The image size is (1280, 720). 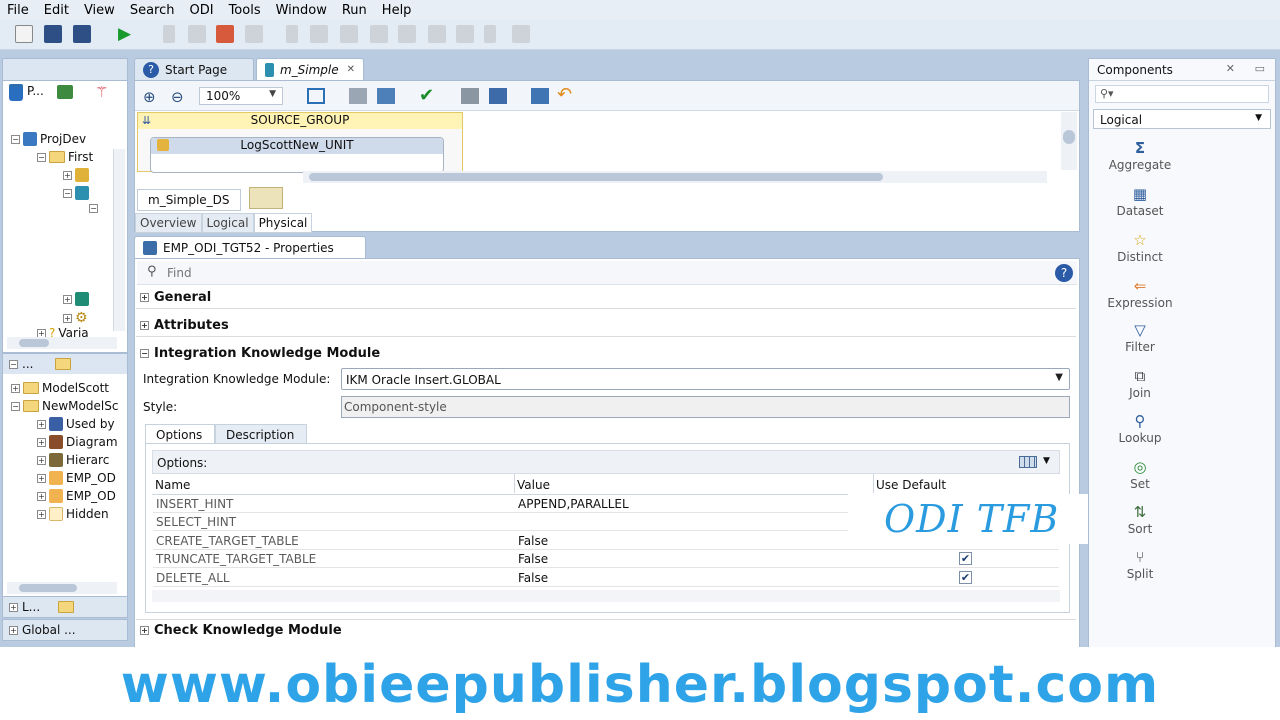 What do you see at coordinates (189, 200) in the screenshot?
I see `tab-deployment-spec: m_Simple_DS` at bounding box center [189, 200].